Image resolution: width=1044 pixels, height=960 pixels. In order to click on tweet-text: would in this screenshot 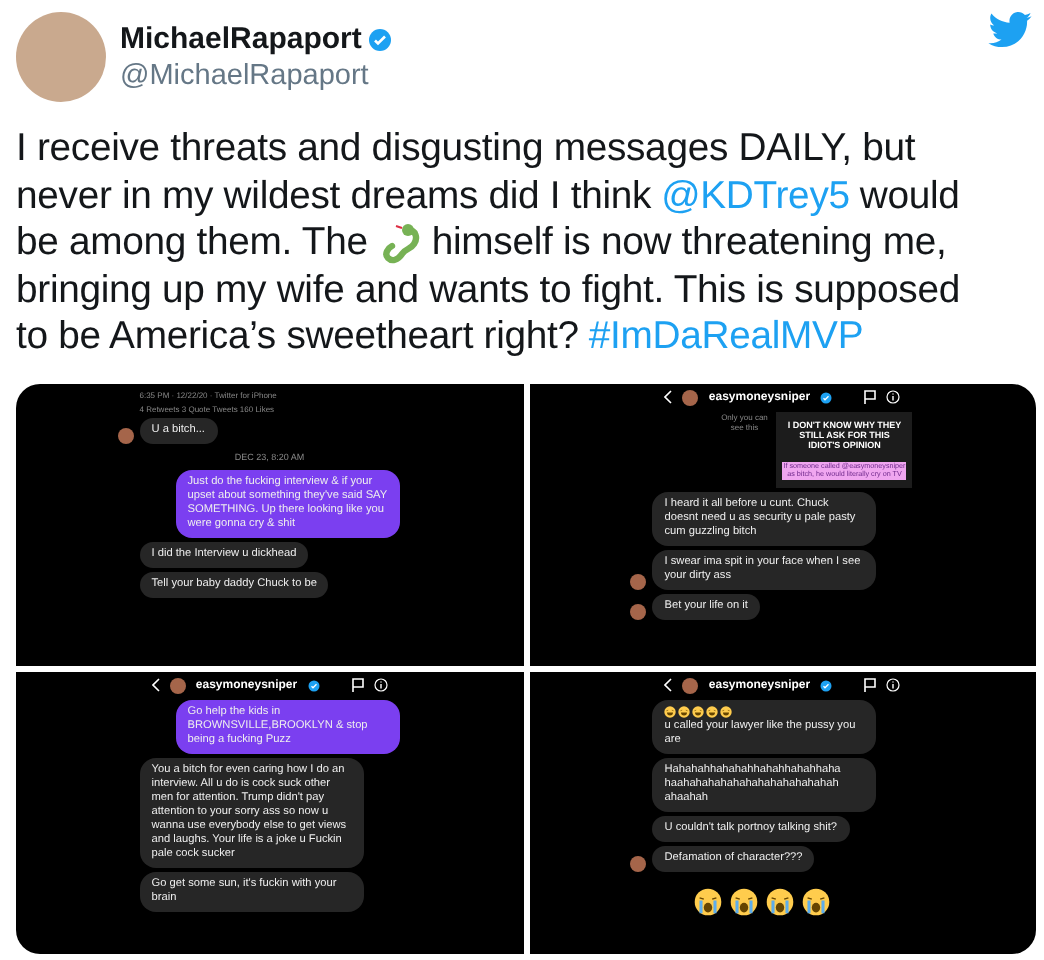, I will do `click(909, 196)`.